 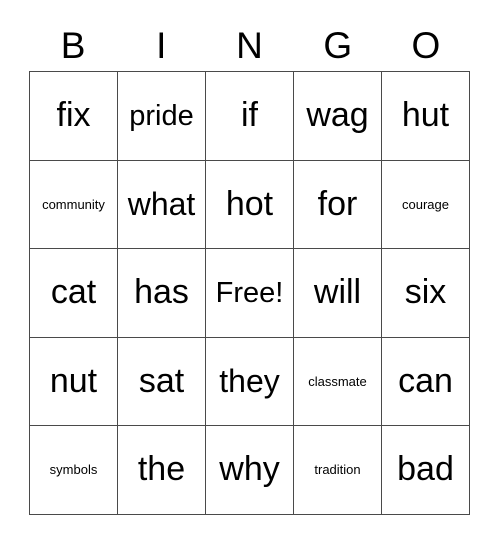 I want to click on bingo-cell: classmate, so click(x=338, y=382).